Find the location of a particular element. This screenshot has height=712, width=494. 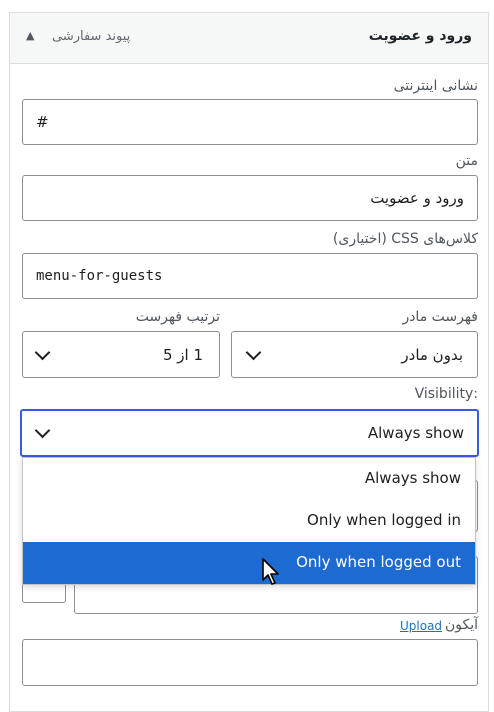

visibility-select: Always show is located at coordinates (249, 433).